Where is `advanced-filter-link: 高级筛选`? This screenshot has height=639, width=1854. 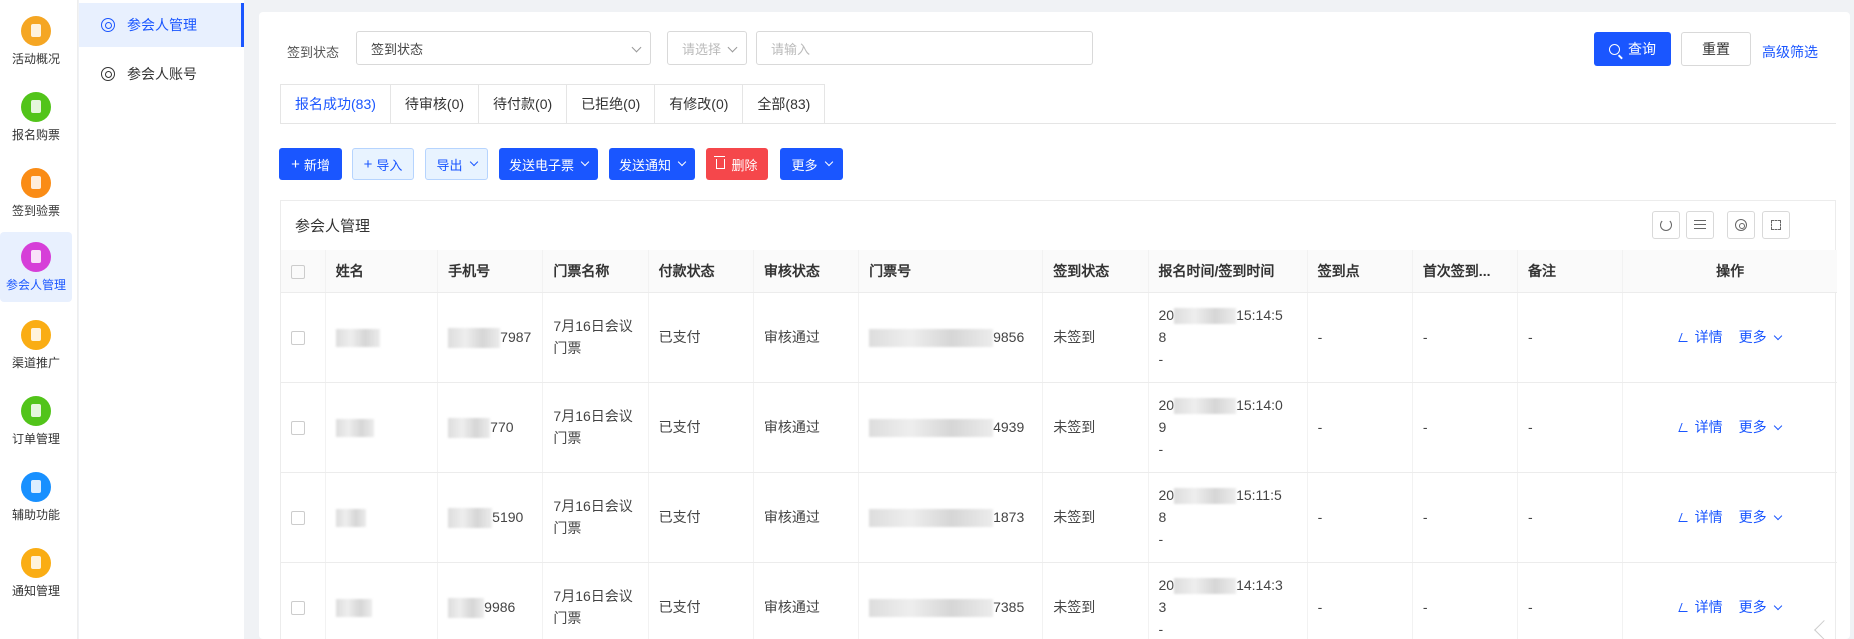
advanced-filter-link: 高级筛选 is located at coordinates (1790, 52).